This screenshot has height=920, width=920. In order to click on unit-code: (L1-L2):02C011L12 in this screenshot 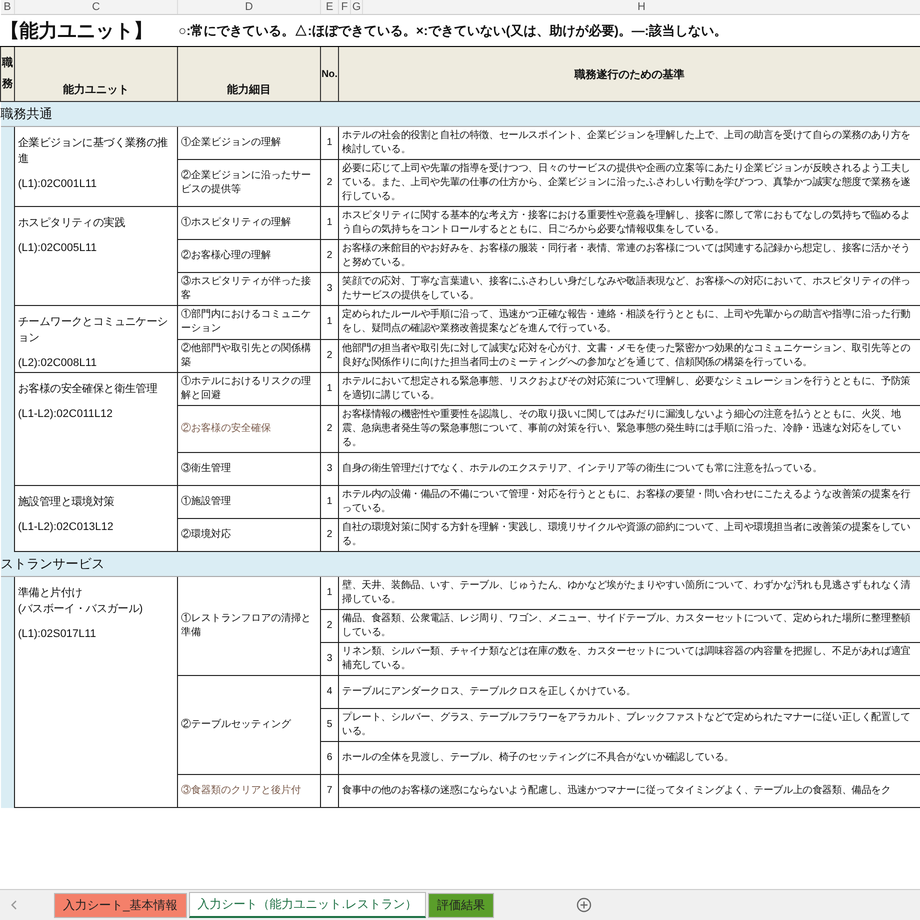, I will do `click(66, 414)`.